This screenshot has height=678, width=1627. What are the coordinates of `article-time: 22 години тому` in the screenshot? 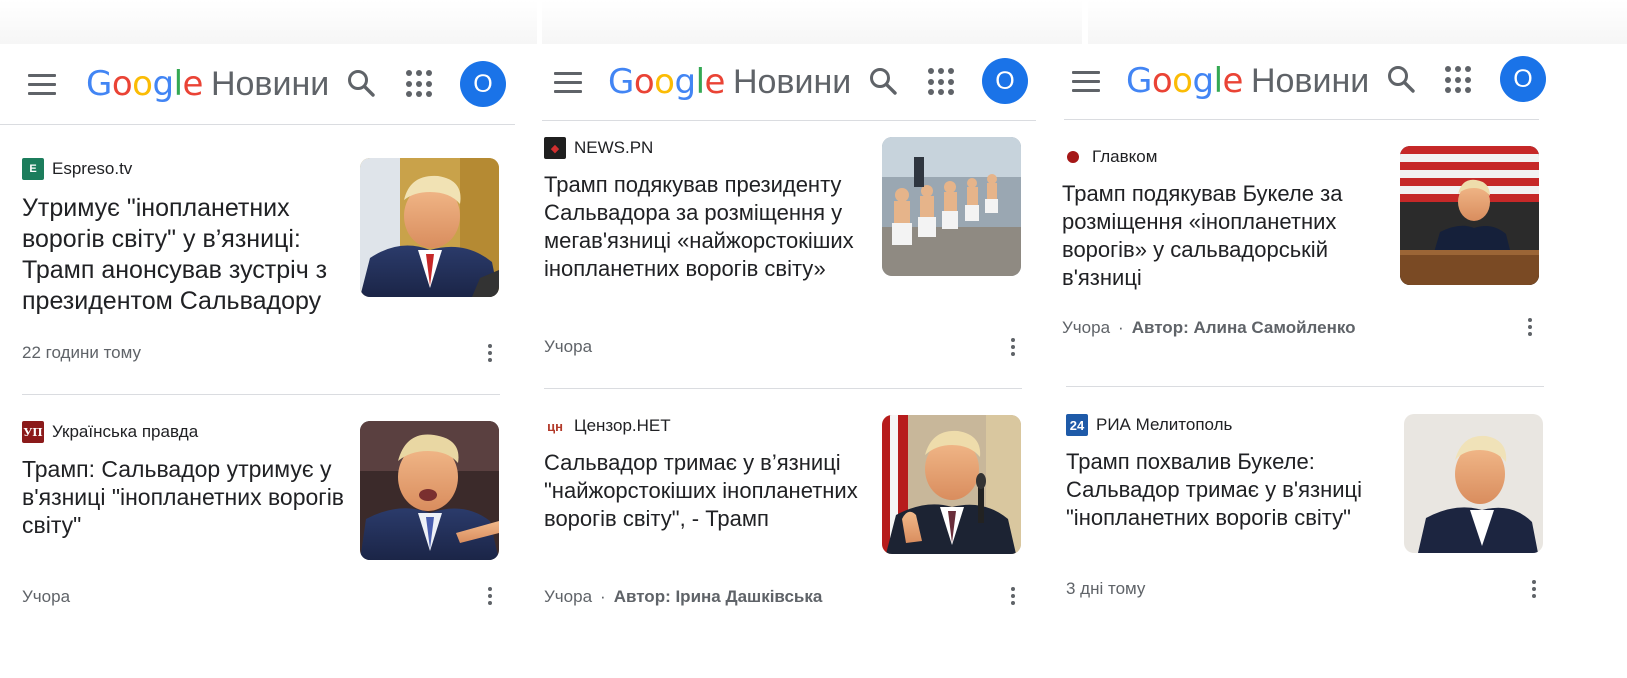 It's located at (81, 352).